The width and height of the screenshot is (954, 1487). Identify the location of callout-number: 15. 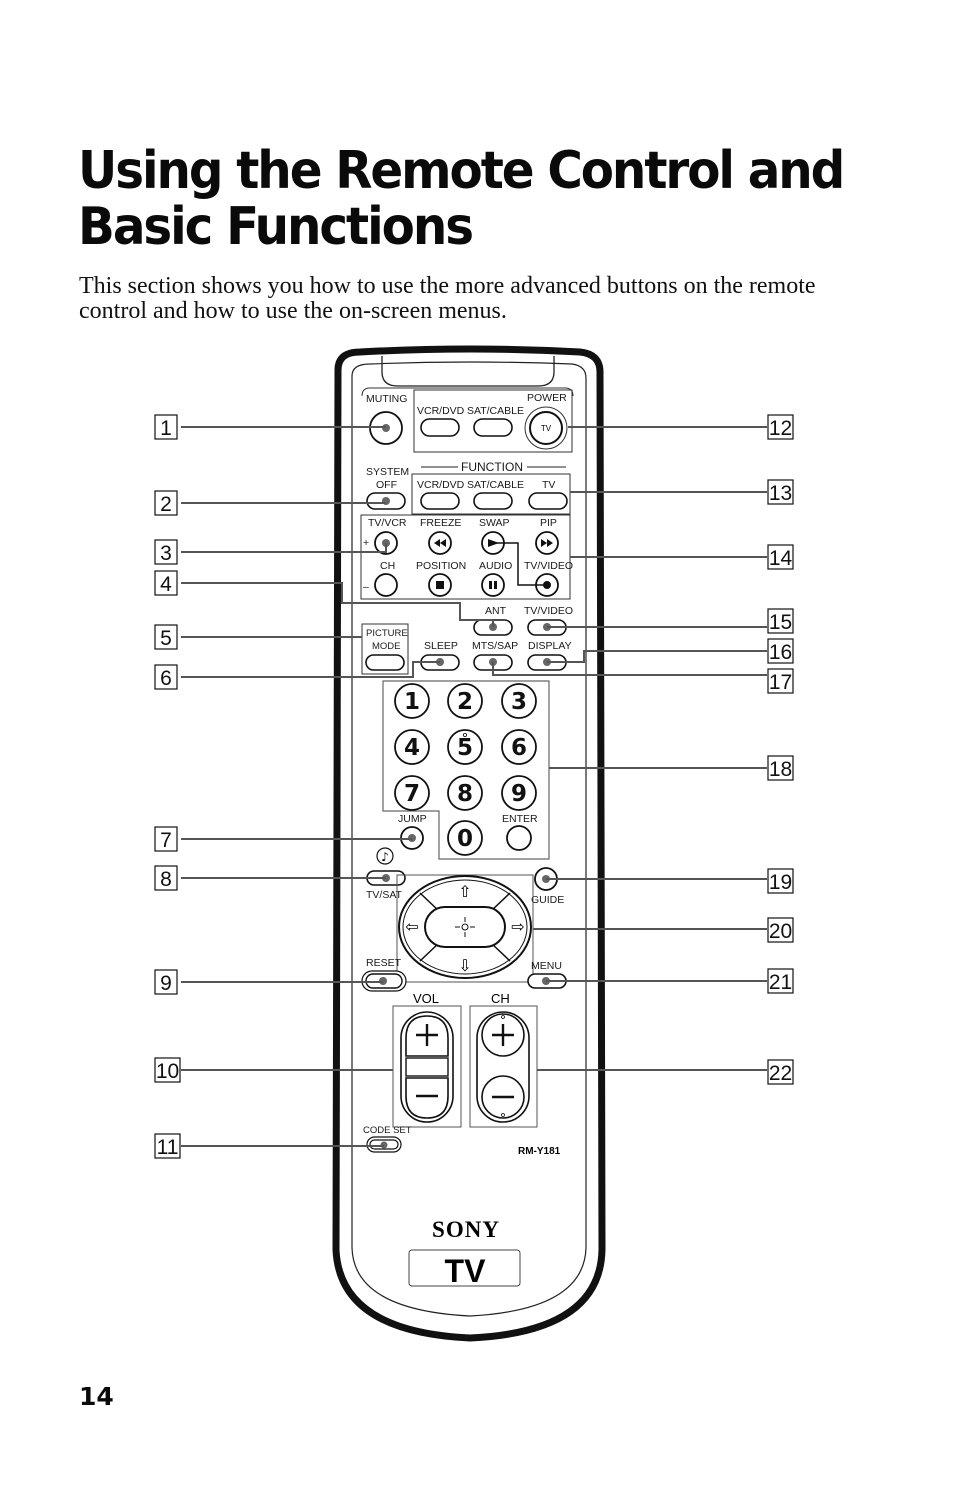
(780, 622).